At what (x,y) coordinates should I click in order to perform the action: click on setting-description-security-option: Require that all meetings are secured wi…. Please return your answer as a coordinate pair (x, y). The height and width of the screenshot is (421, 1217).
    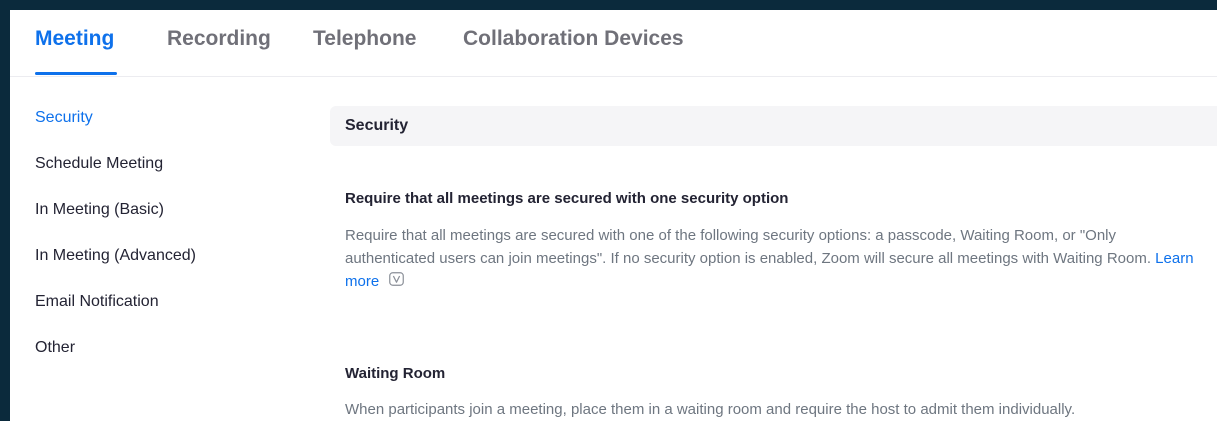
    Looking at the image, I should click on (775, 258).